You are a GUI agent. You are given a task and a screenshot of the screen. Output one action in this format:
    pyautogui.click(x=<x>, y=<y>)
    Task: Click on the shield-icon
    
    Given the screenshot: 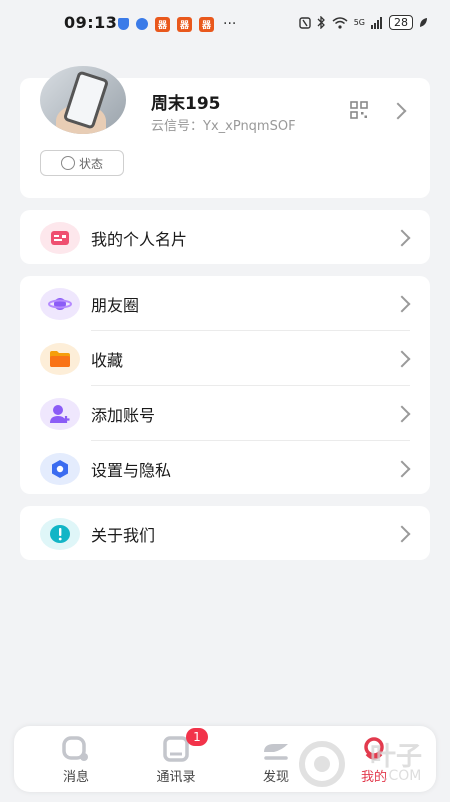 What is the action you would take?
    pyautogui.click(x=123, y=24)
    